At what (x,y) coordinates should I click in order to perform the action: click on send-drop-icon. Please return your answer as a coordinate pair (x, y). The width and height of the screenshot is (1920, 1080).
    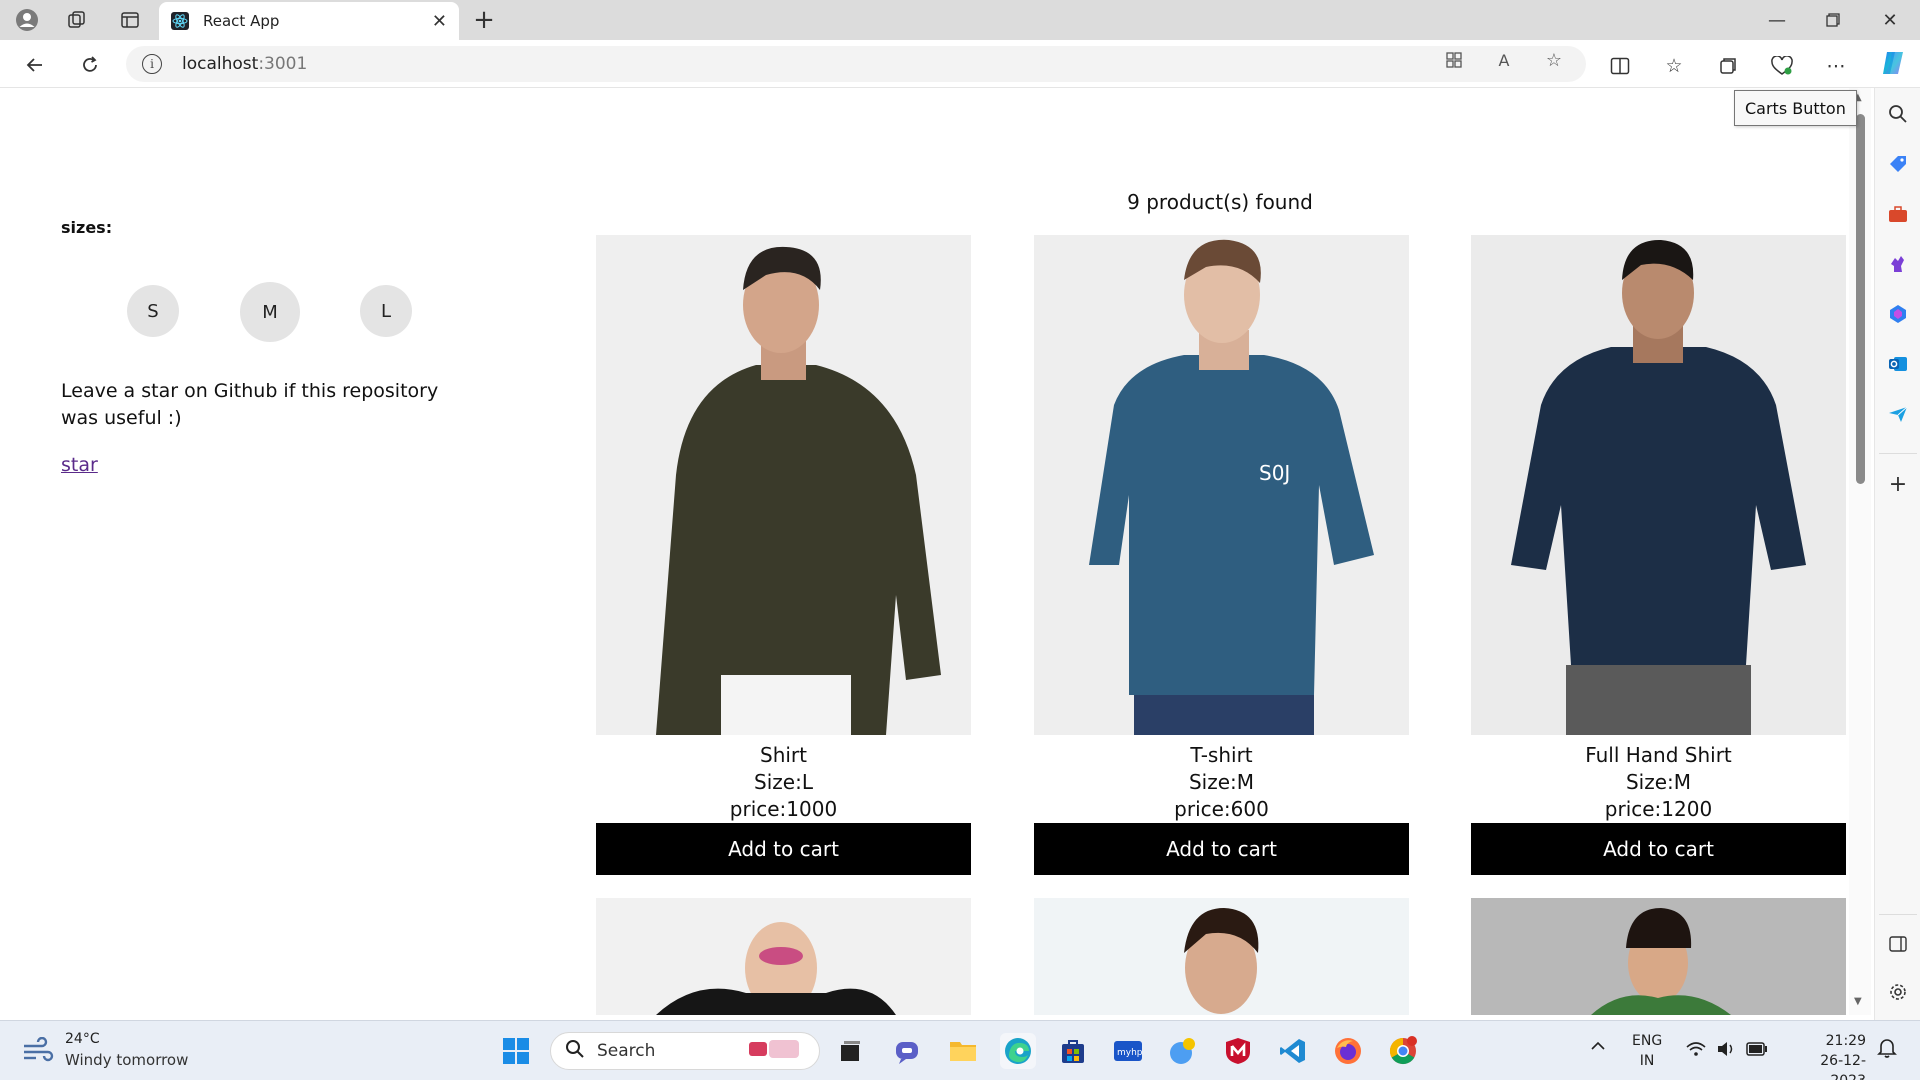
    Looking at the image, I should click on (1898, 414).